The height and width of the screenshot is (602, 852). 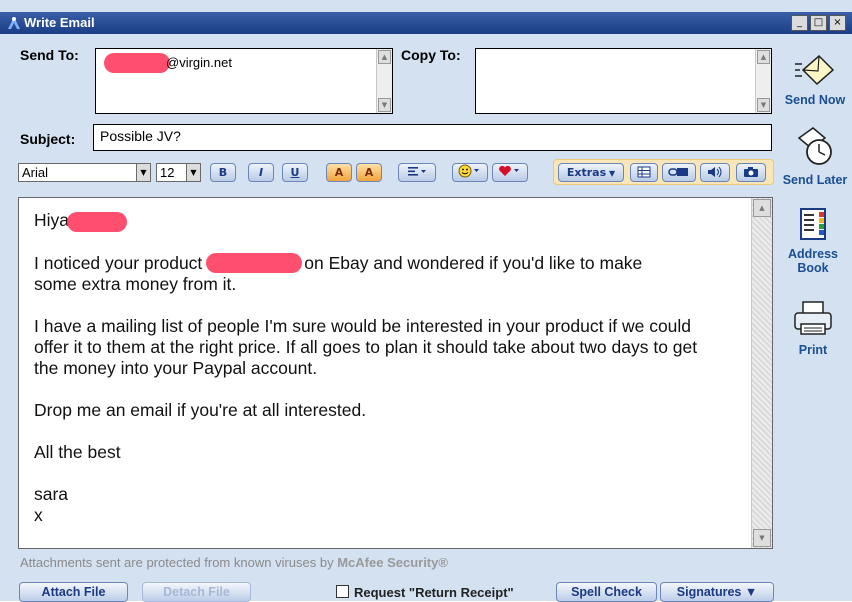 I want to click on insert-picture-button, so click(x=751, y=172).